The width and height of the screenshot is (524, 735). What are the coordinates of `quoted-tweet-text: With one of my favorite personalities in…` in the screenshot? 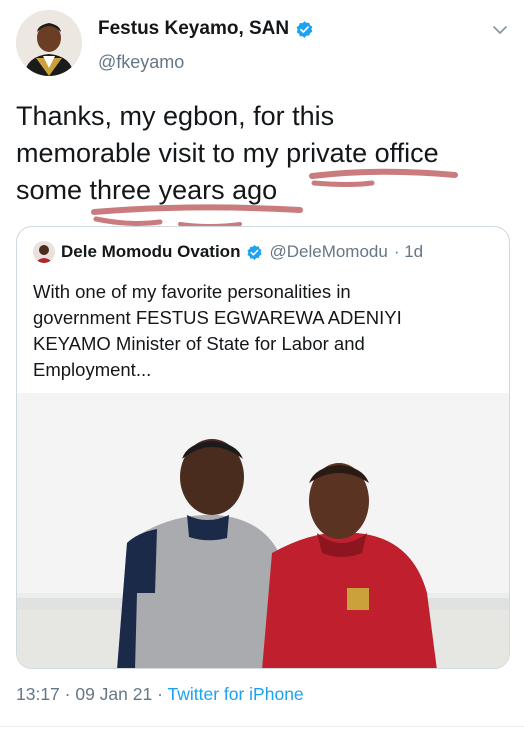 It's located at (263, 331).